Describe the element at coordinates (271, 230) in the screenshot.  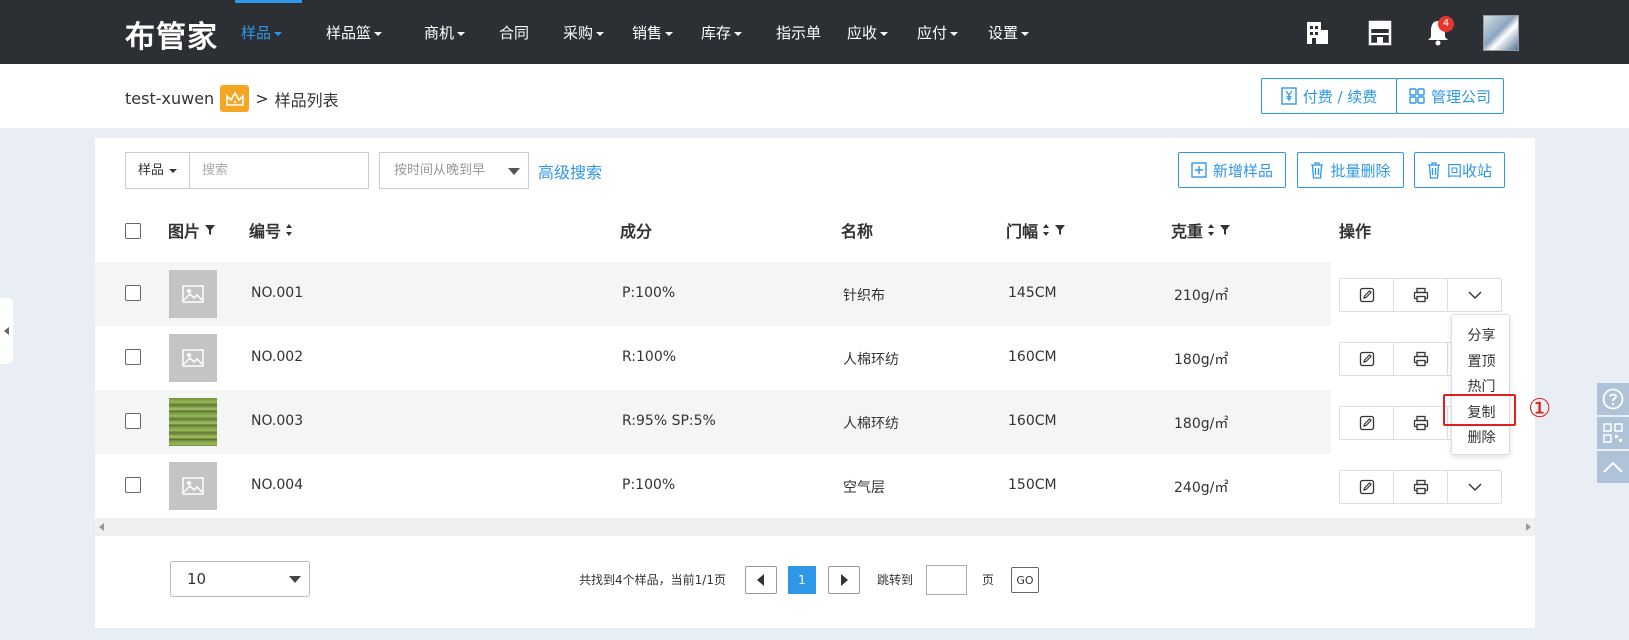
I see `column-header-code: 编号` at that location.